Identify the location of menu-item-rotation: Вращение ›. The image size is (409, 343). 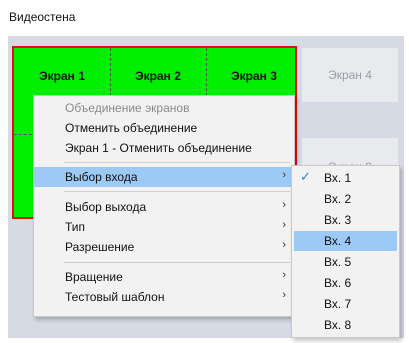
(164, 277).